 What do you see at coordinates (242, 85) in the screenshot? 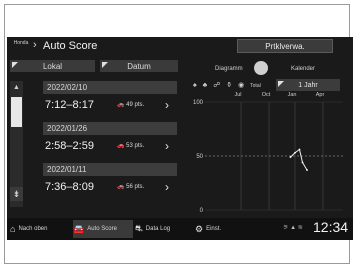
I see `total-filter-icon: ◉` at bounding box center [242, 85].